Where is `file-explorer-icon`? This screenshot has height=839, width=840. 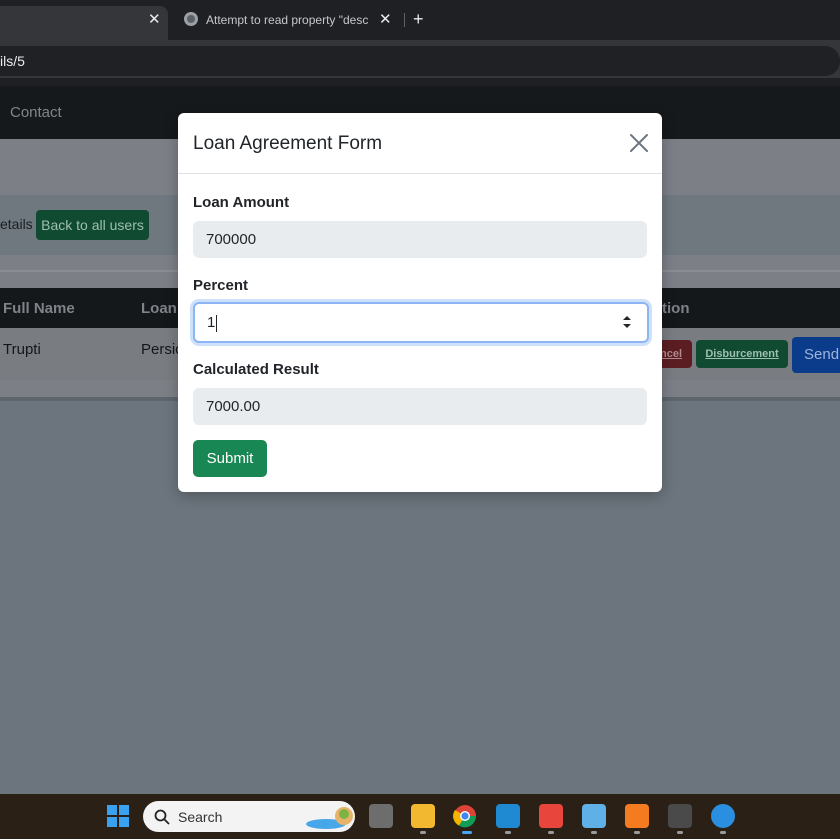
file-explorer-icon is located at coordinates (423, 816).